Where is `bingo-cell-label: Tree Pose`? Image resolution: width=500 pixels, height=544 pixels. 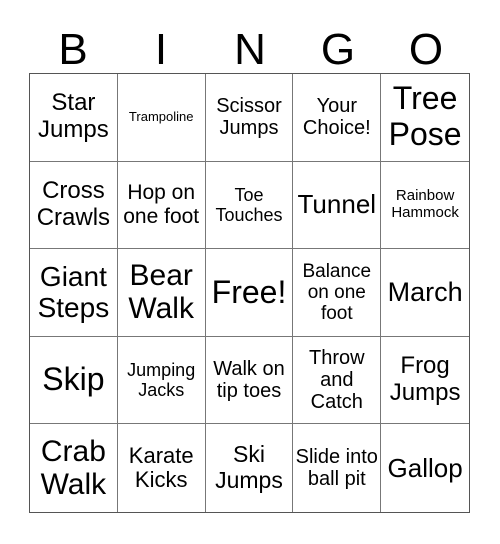 bingo-cell-label: Tree Pose is located at coordinates (425, 116).